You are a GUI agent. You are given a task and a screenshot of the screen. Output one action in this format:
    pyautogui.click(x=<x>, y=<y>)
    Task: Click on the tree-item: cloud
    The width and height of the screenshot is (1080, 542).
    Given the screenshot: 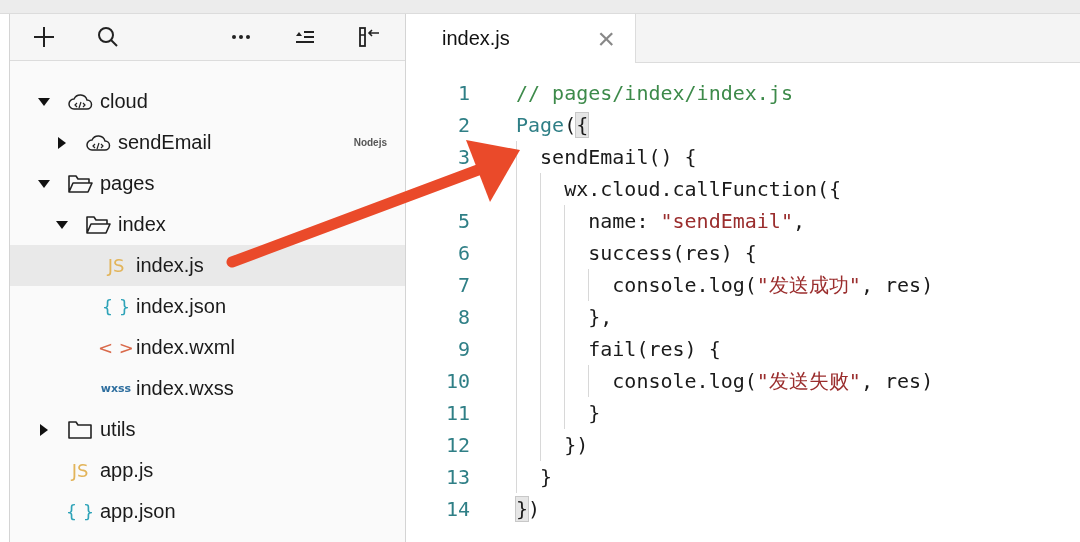 What is the action you would take?
    pyautogui.click(x=207, y=101)
    